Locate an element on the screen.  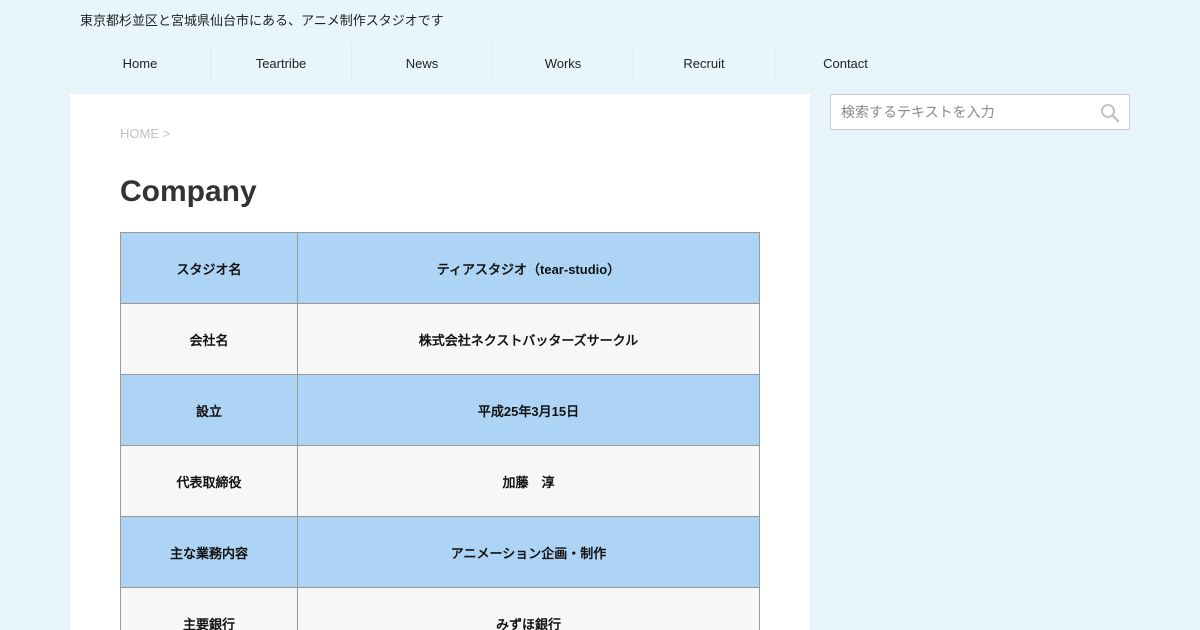
page-title: Company is located at coordinates (188, 191).